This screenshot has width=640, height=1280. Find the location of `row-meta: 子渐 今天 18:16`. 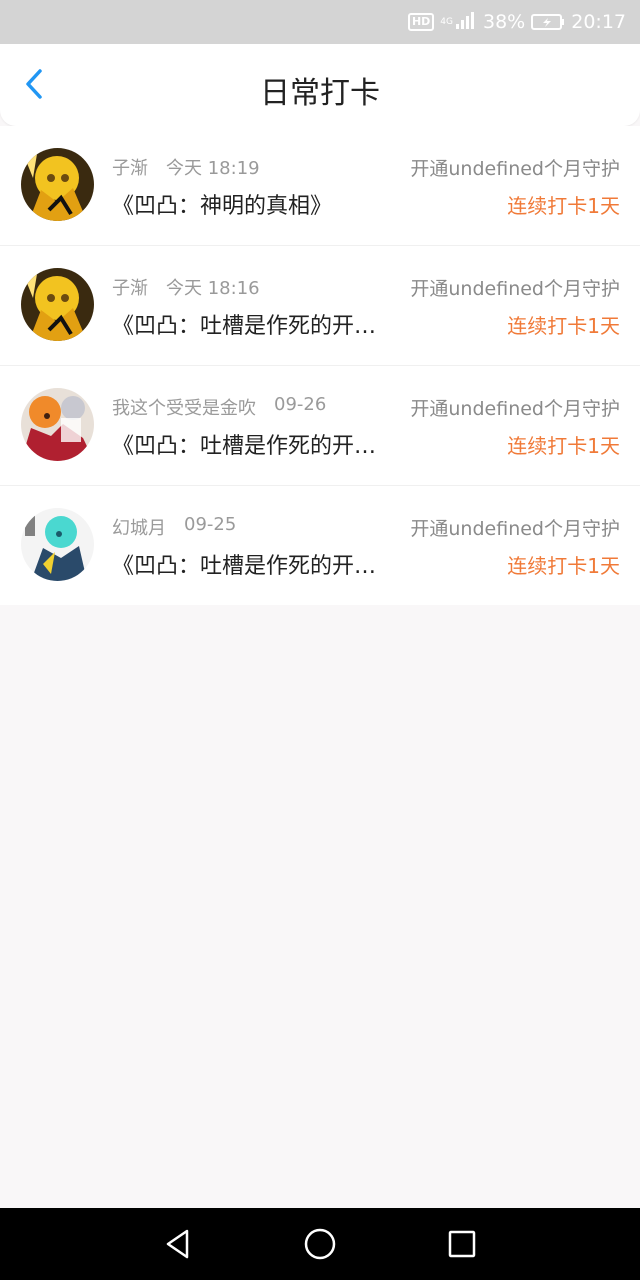

row-meta: 子渐 今天 18:16 is located at coordinates (186, 287).